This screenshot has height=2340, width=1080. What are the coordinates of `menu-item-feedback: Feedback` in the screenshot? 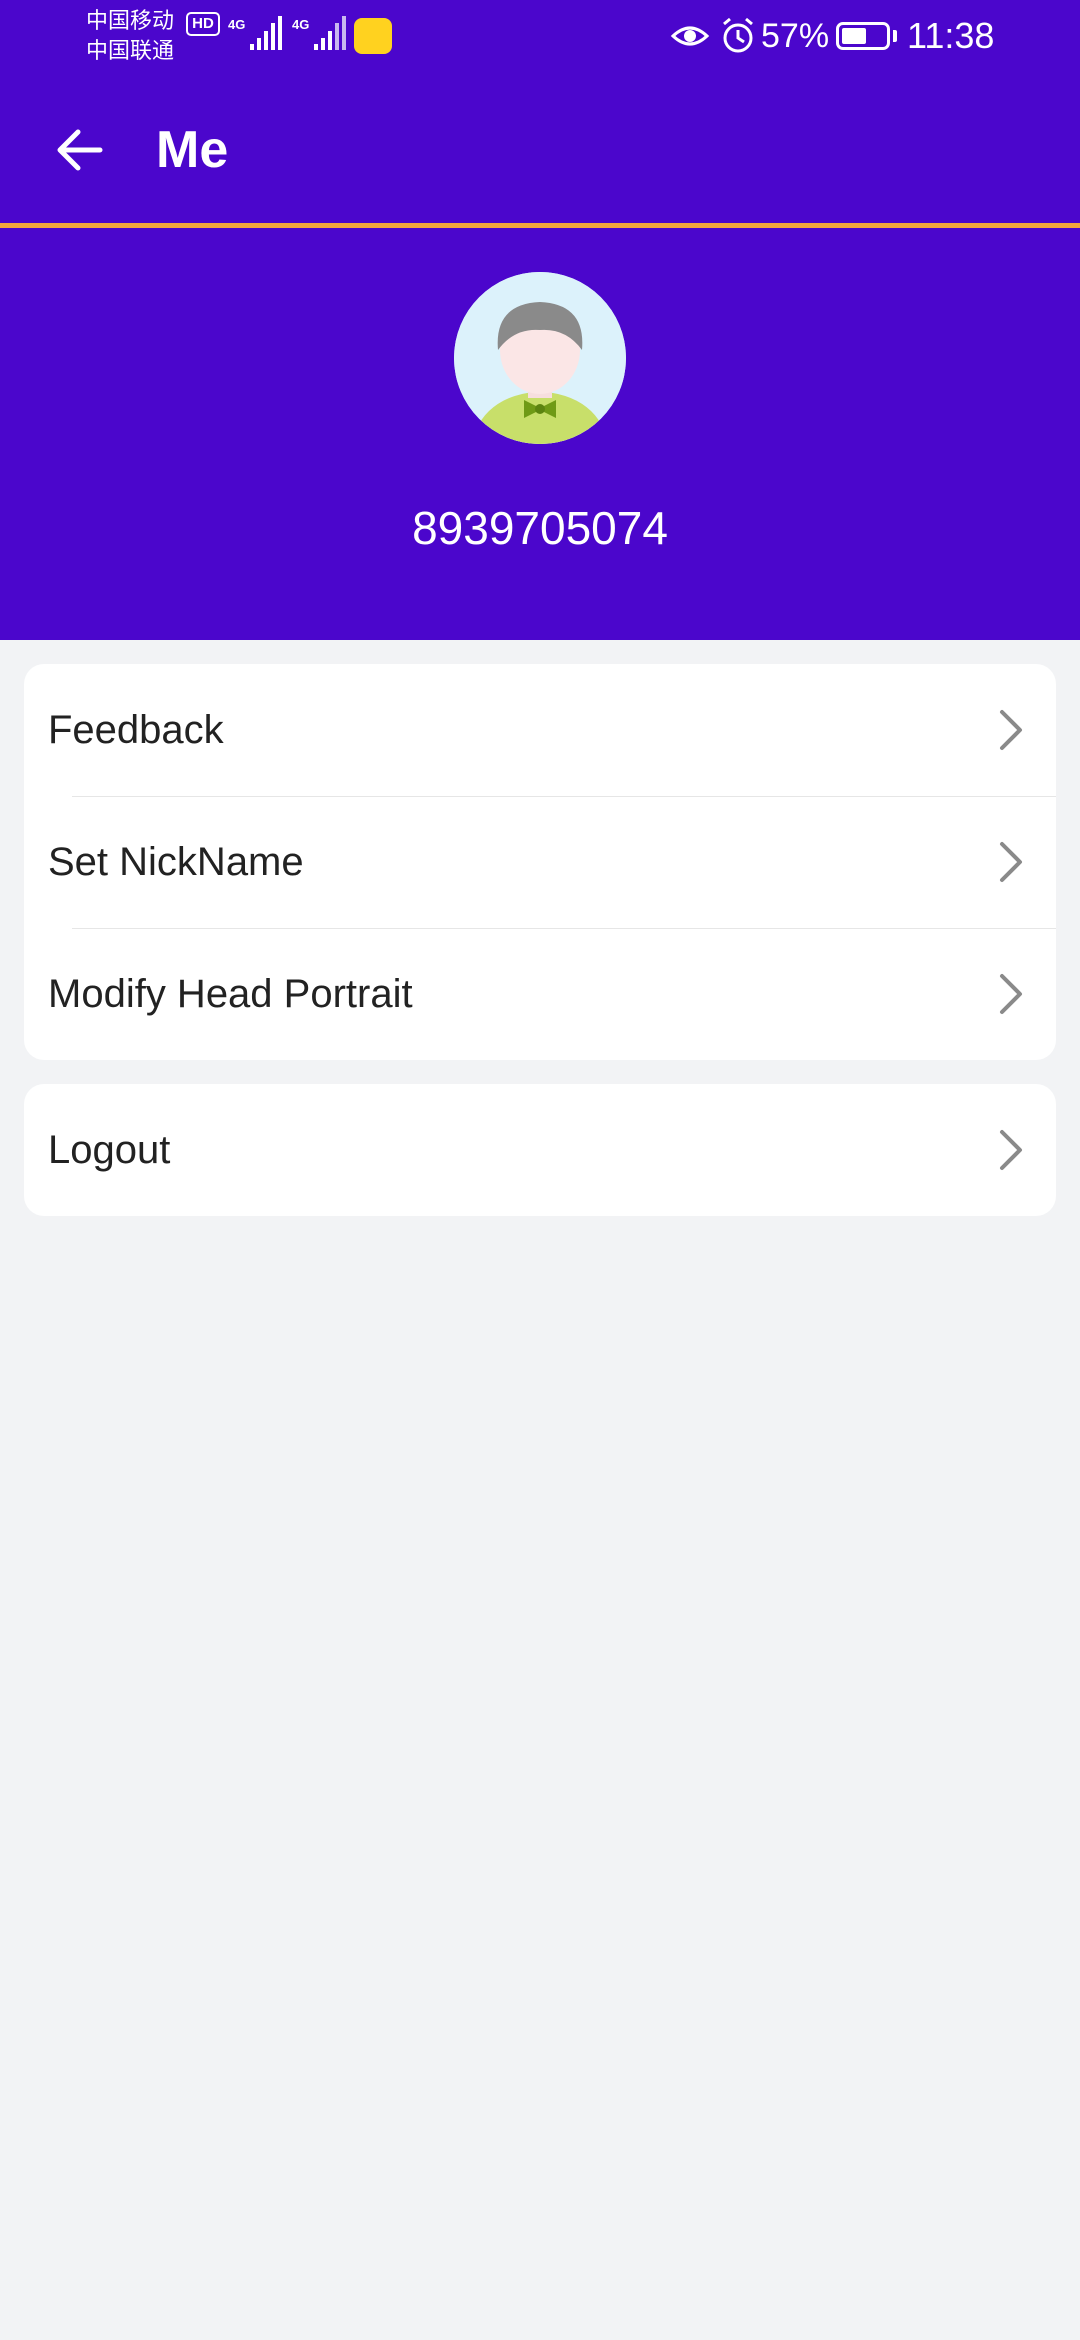 It's located at (540, 730).